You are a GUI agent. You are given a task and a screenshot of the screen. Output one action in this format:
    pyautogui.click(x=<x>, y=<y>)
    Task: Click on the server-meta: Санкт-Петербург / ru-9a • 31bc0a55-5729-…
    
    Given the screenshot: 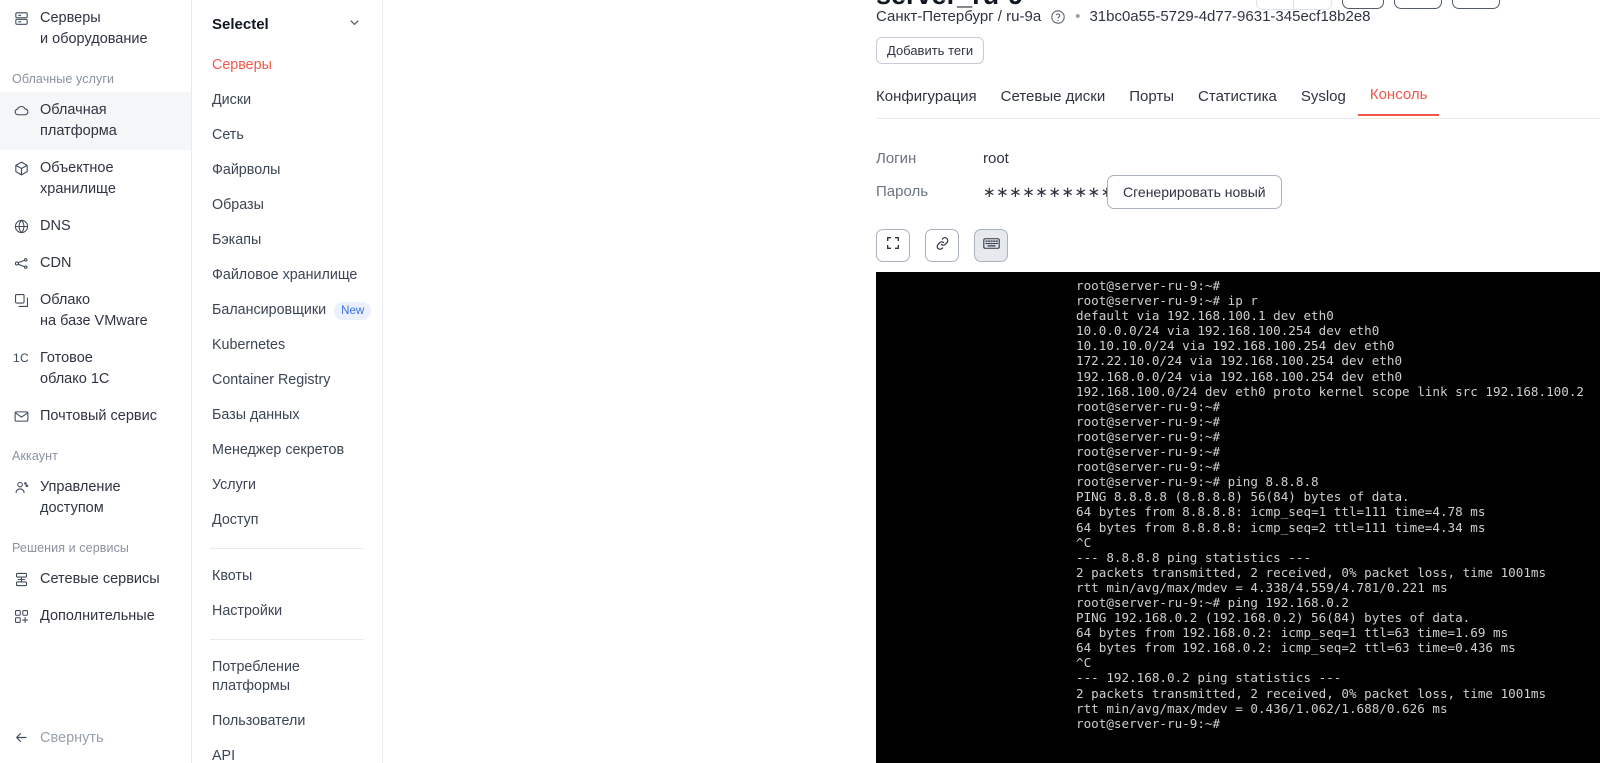 What is the action you would take?
    pyautogui.click(x=1123, y=16)
    